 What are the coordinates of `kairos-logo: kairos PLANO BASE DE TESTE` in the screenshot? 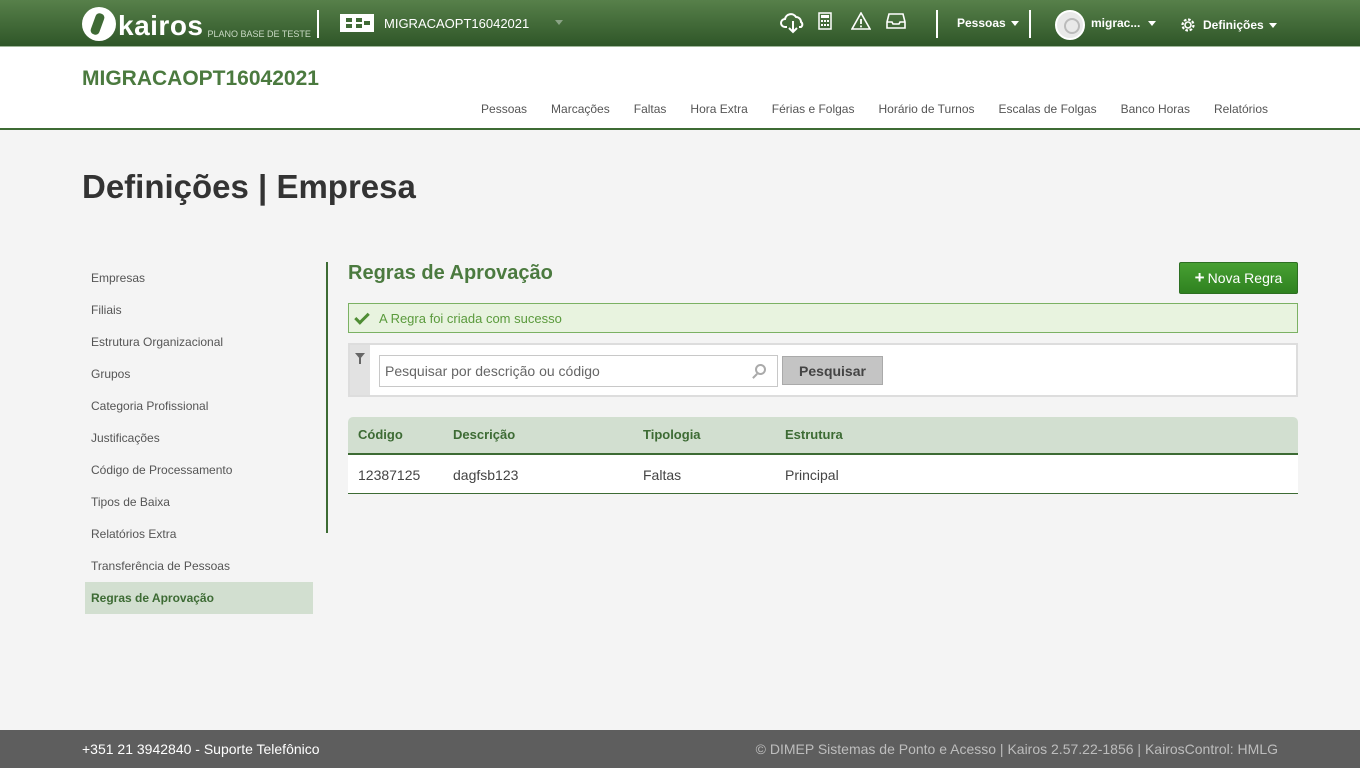 It's located at (196, 23).